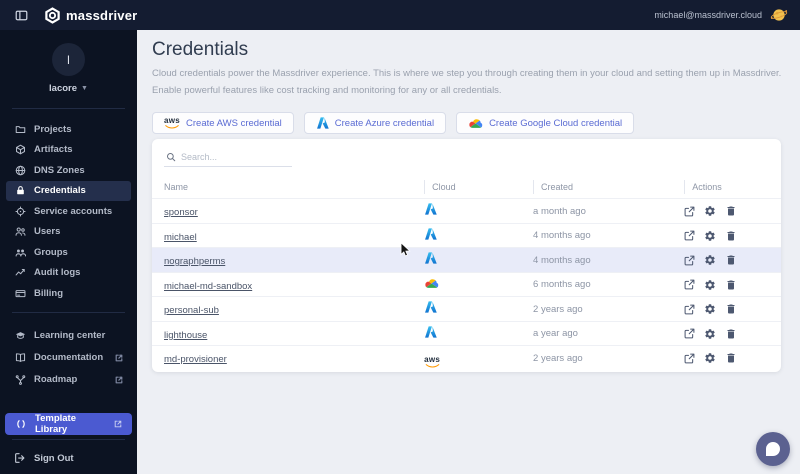  I want to click on massdriver-logo: massdriver, so click(91, 15).